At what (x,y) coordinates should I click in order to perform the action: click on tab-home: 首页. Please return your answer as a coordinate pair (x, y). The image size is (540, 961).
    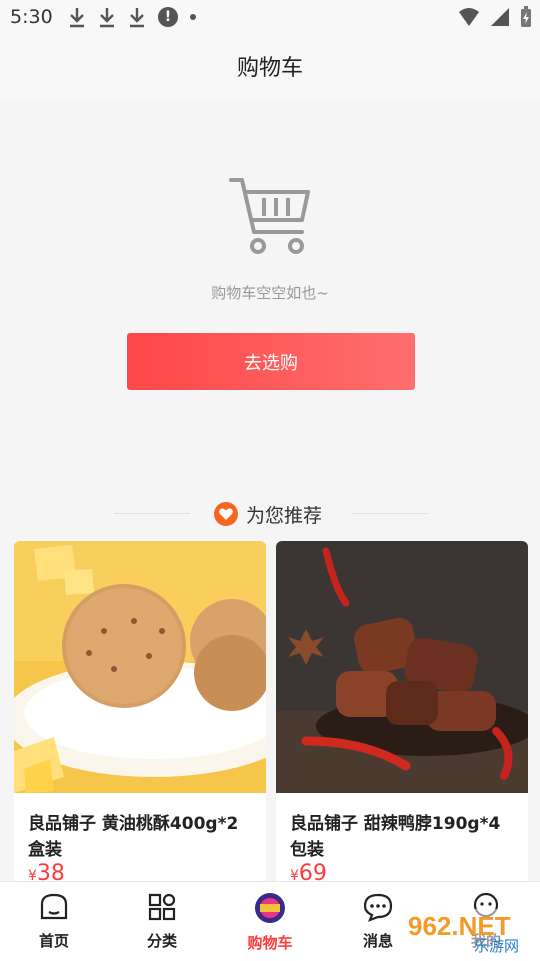
    Looking at the image, I should click on (54, 921).